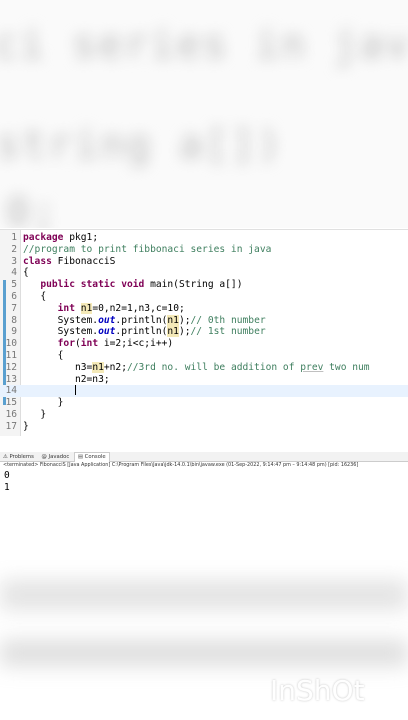 This screenshot has width=408, height=720. What do you see at coordinates (75, 390) in the screenshot?
I see `text-cursor` at bounding box center [75, 390].